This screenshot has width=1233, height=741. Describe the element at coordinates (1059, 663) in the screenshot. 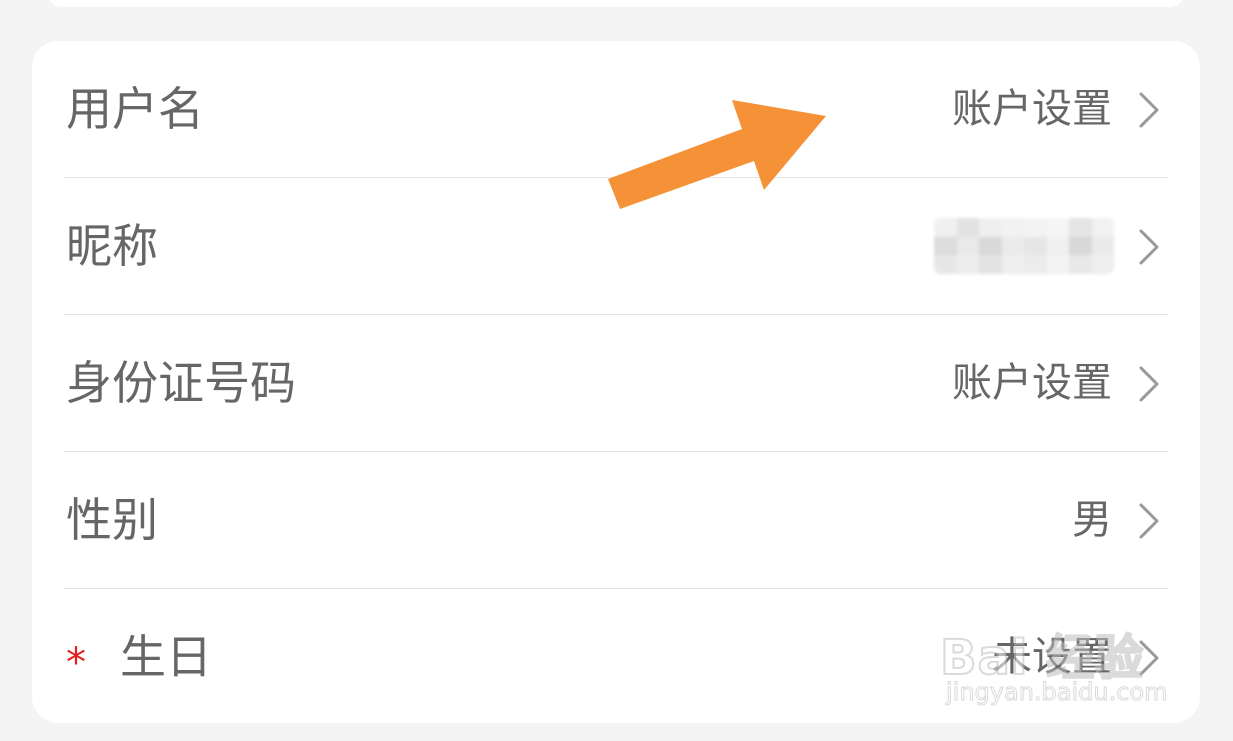

I see `watermark: Bai 经验 jingyan.baidu.com` at that location.